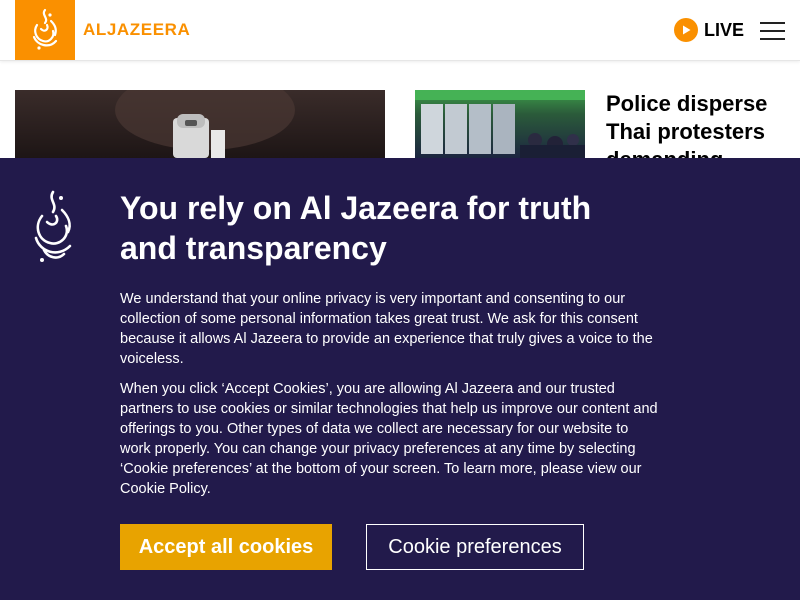 The width and height of the screenshot is (800, 600). What do you see at coordinates (200, 124) in the screenshot?
I see `article-image-vaccine` at bounding box center [200, 124].